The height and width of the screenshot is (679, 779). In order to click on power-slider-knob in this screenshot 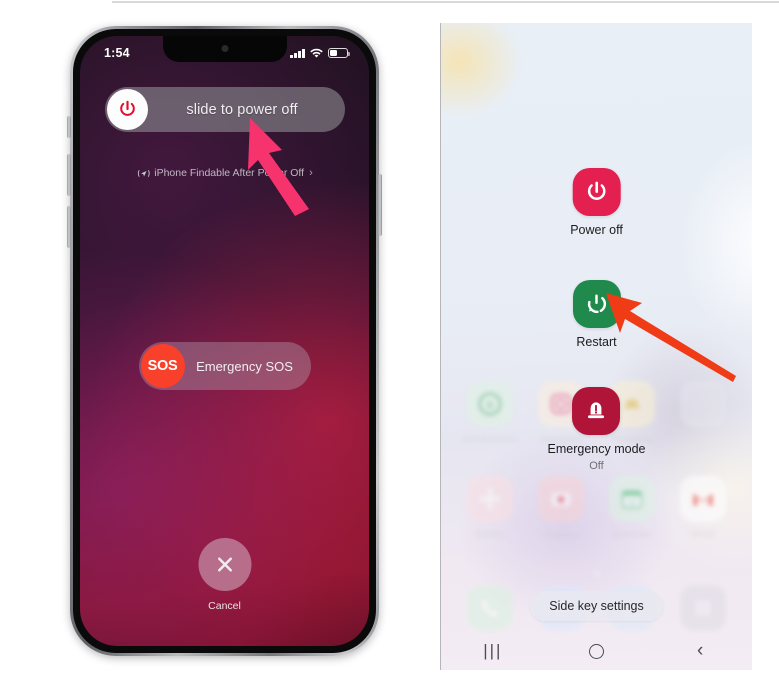, I will do `click(127, 109)`.